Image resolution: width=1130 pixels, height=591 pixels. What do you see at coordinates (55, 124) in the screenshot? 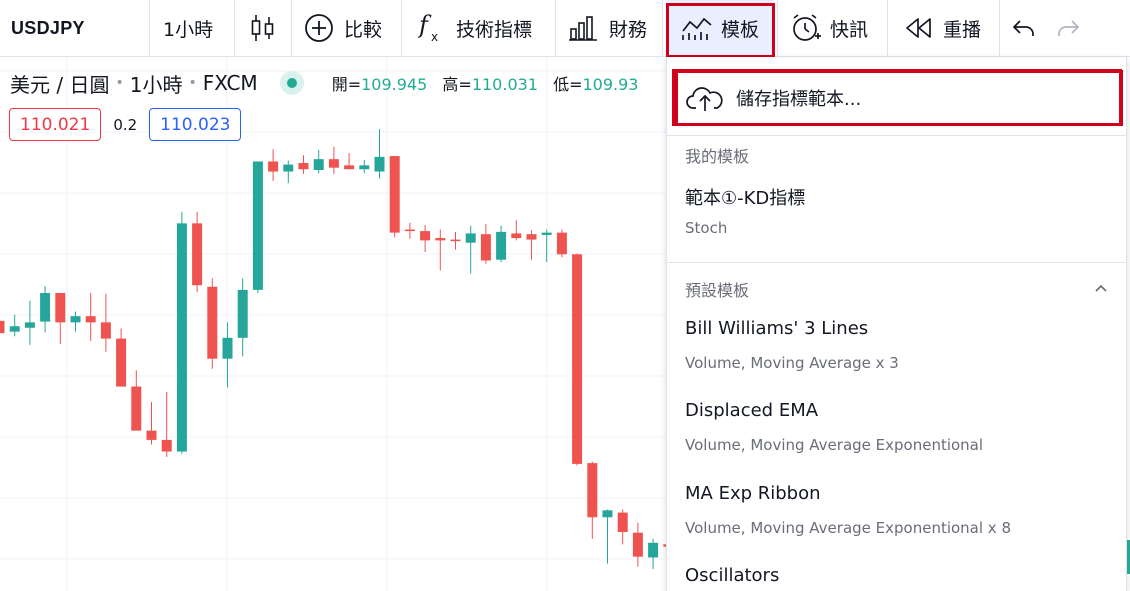
I see `sell-button: 110.021` at bounding box center [55, 124].